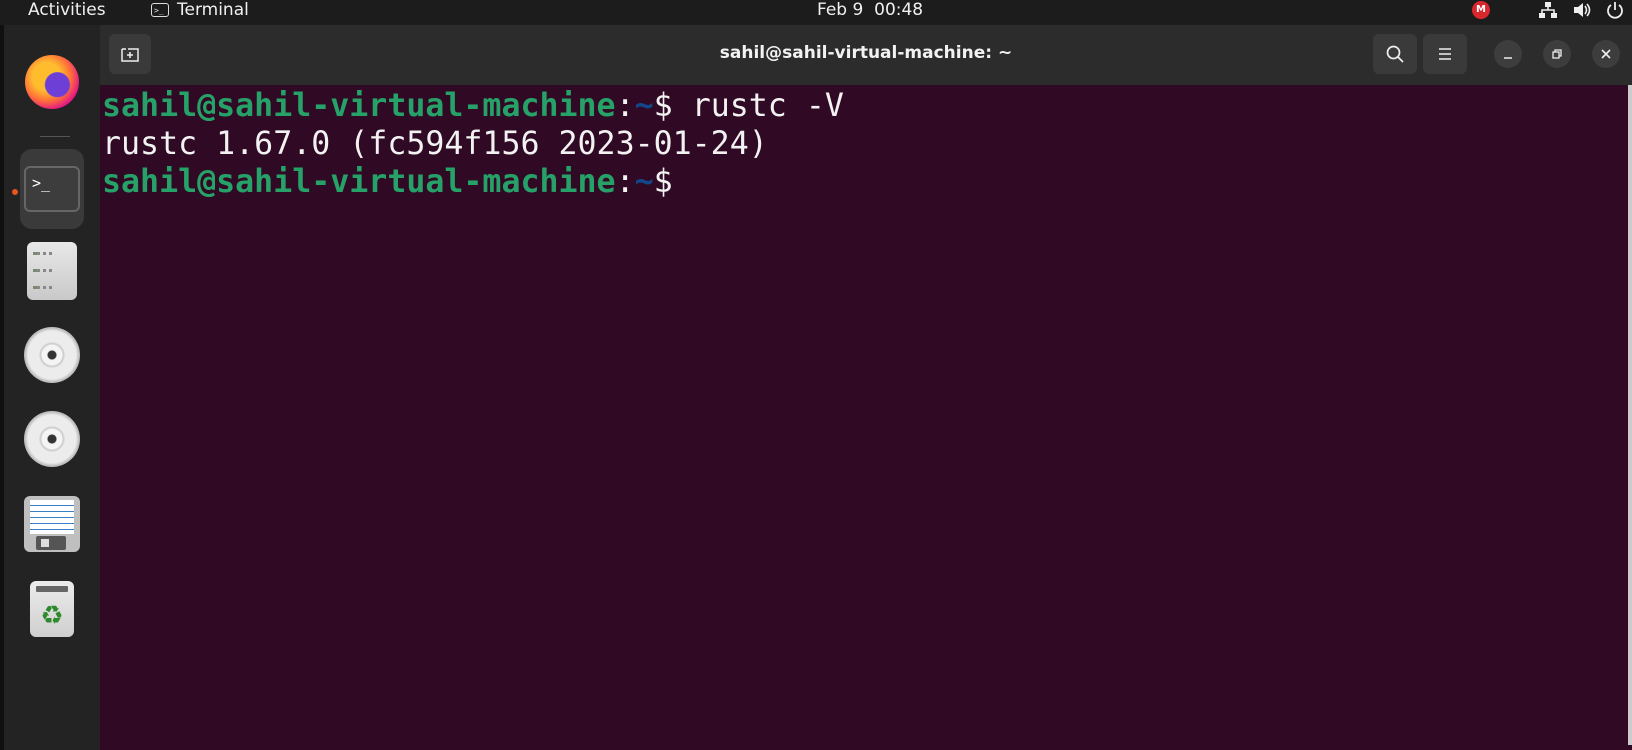  Describe the element at coordinates (1582, 10) in the screenshot. I see `volume-icon` at that location.